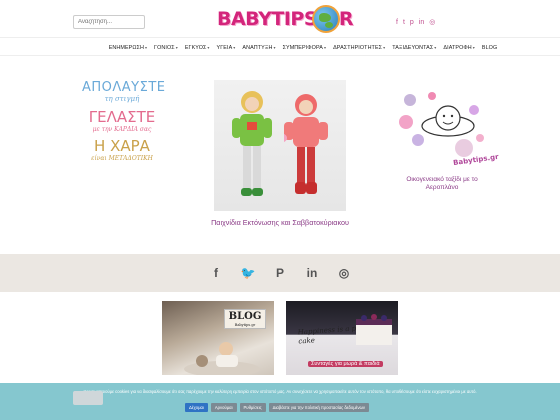 The width and height of the screenshot is (560, 420). What do you see at coordinates (442, 184) in the screenshot?
I see `travel-caption-link: Οικογενειακό ταξίδι με το Αεροπλάνο` at bounding box center [442, 184].